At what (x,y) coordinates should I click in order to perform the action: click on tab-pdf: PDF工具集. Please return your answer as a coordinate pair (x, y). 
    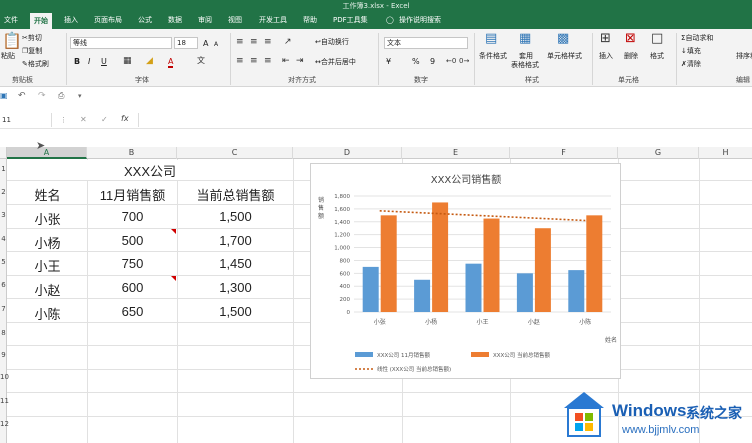
    Looking at the image, I should click on (350, 20).